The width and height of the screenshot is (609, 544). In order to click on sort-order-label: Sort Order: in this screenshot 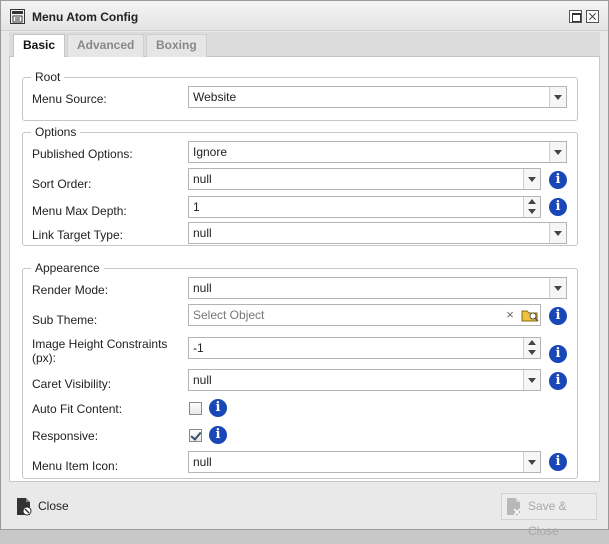, I will do `click(62, 184)`.